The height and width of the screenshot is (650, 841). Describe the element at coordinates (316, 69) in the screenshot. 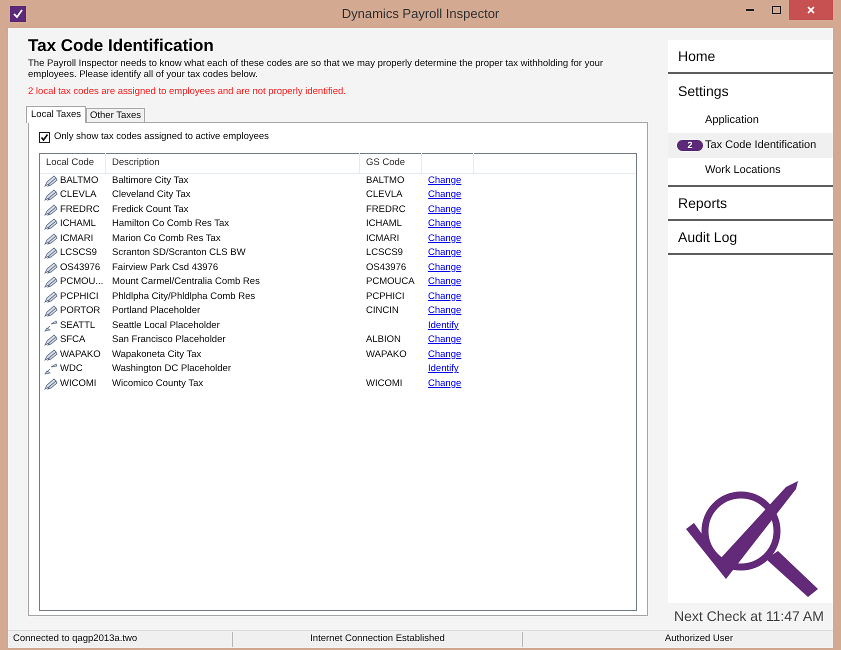

I see `intro-text: The Payroll Inspector needs to know what each of these codes are so that we may properly determine the proper tax withholding for your employees. Please identify all of your tax codes below.` at that location.